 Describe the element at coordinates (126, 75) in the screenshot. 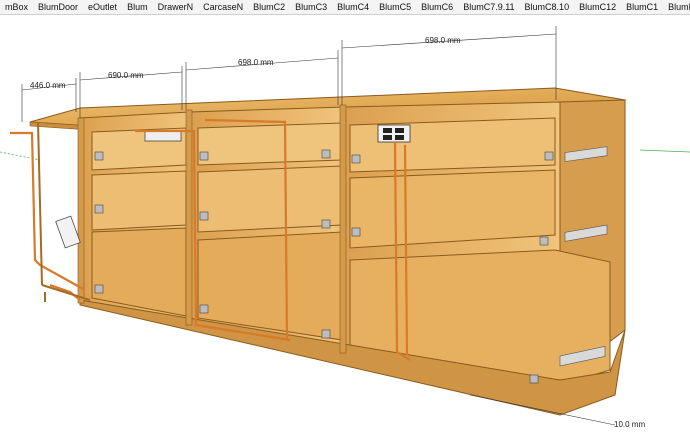

I see `dimension-label: 690.0 mm` at that location.